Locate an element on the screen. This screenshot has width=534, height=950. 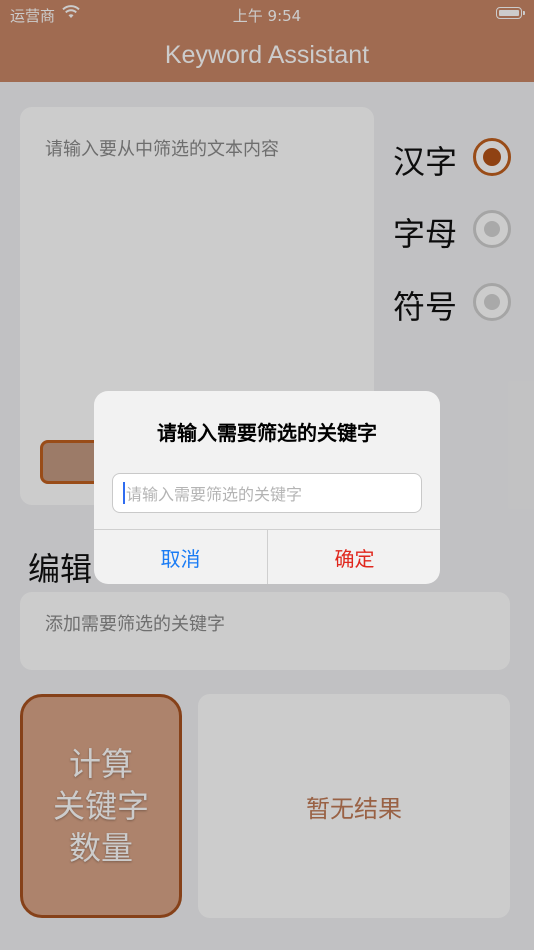
cancel-button: 取消 is located at coordinates (180, 557).